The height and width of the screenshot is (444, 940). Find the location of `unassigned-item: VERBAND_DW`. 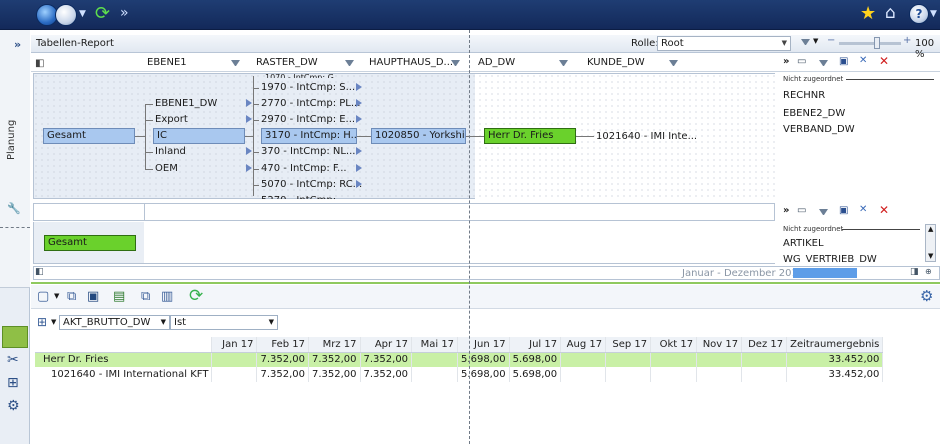

unassigned-item: VERBAND_DW is located at coordinates (819, 129).